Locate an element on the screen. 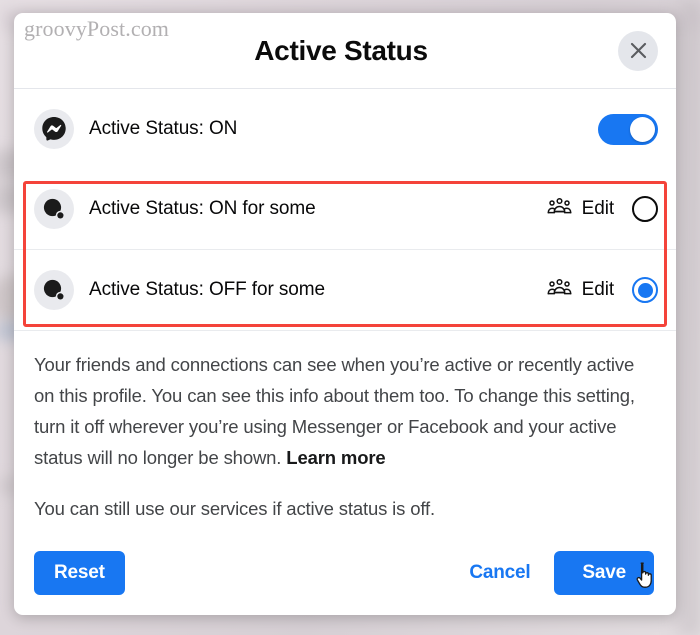  dialog-footer: Reset Cancel Save is located at coordinates (345, 576).